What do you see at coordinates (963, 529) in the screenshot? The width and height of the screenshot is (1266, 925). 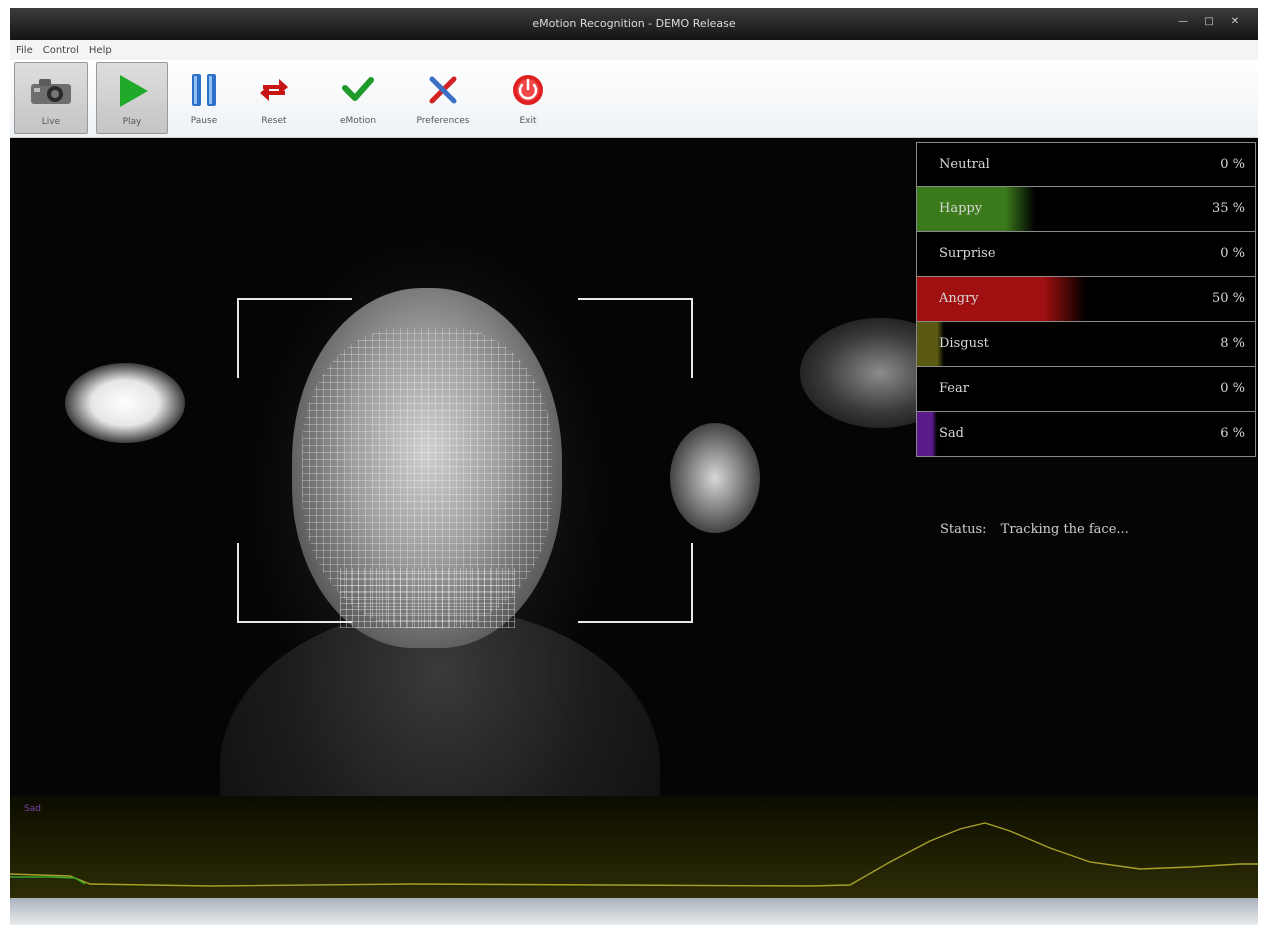 I see `status-label: Status:` at bounding box center [963, 529].